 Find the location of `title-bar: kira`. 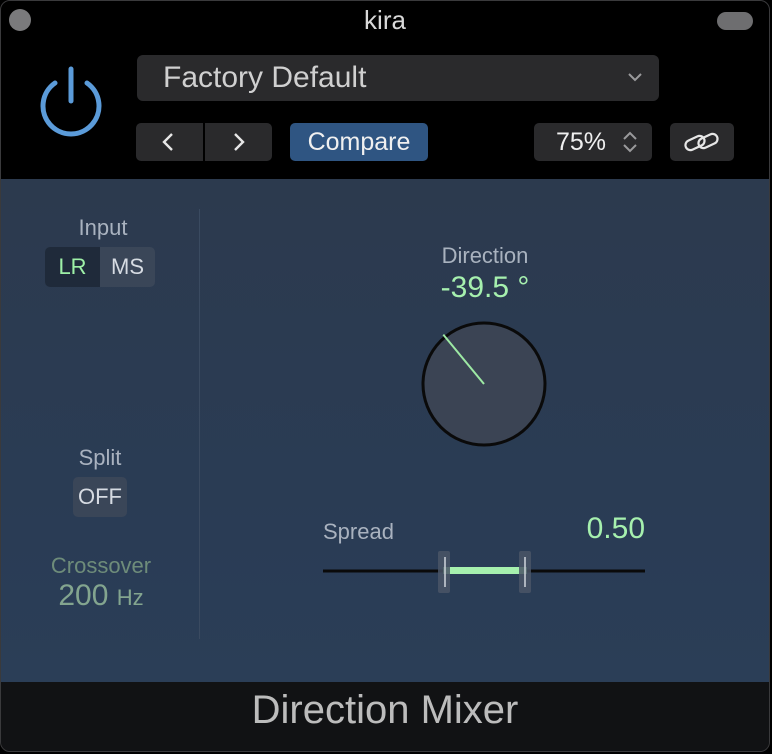

title-bar: kira is located at coordinates (385, 21).